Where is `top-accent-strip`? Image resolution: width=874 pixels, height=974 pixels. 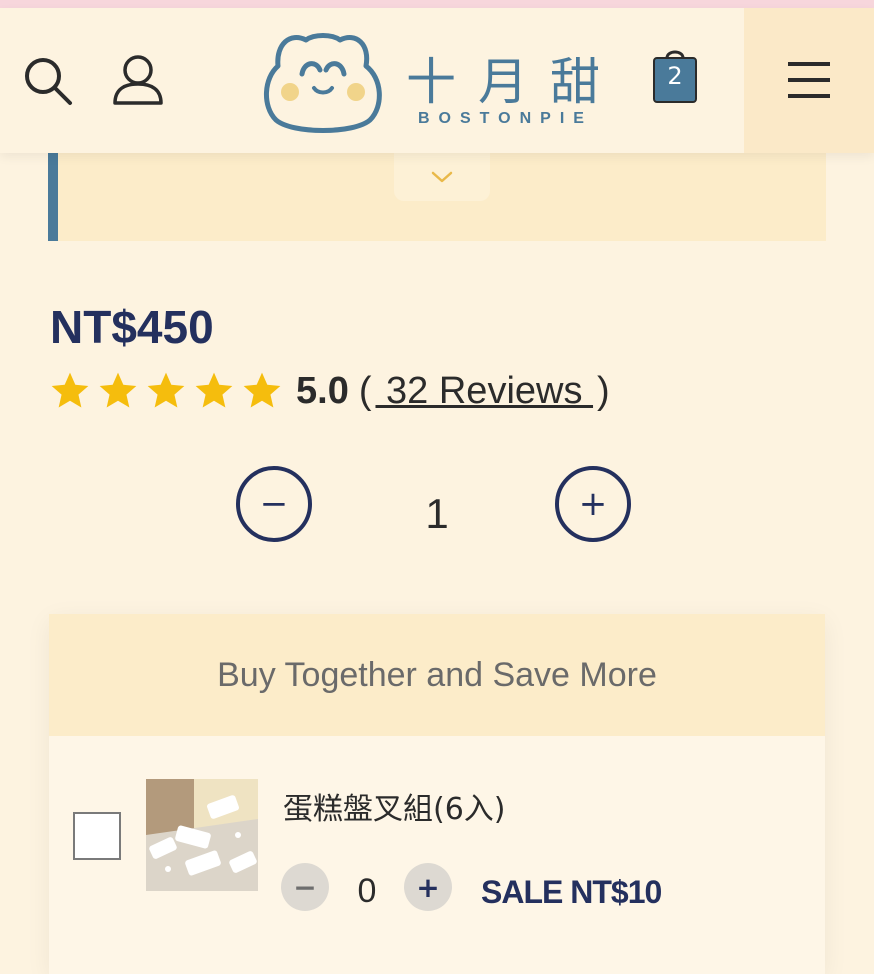
top-accent-strip is located at coordinates (437, 4).